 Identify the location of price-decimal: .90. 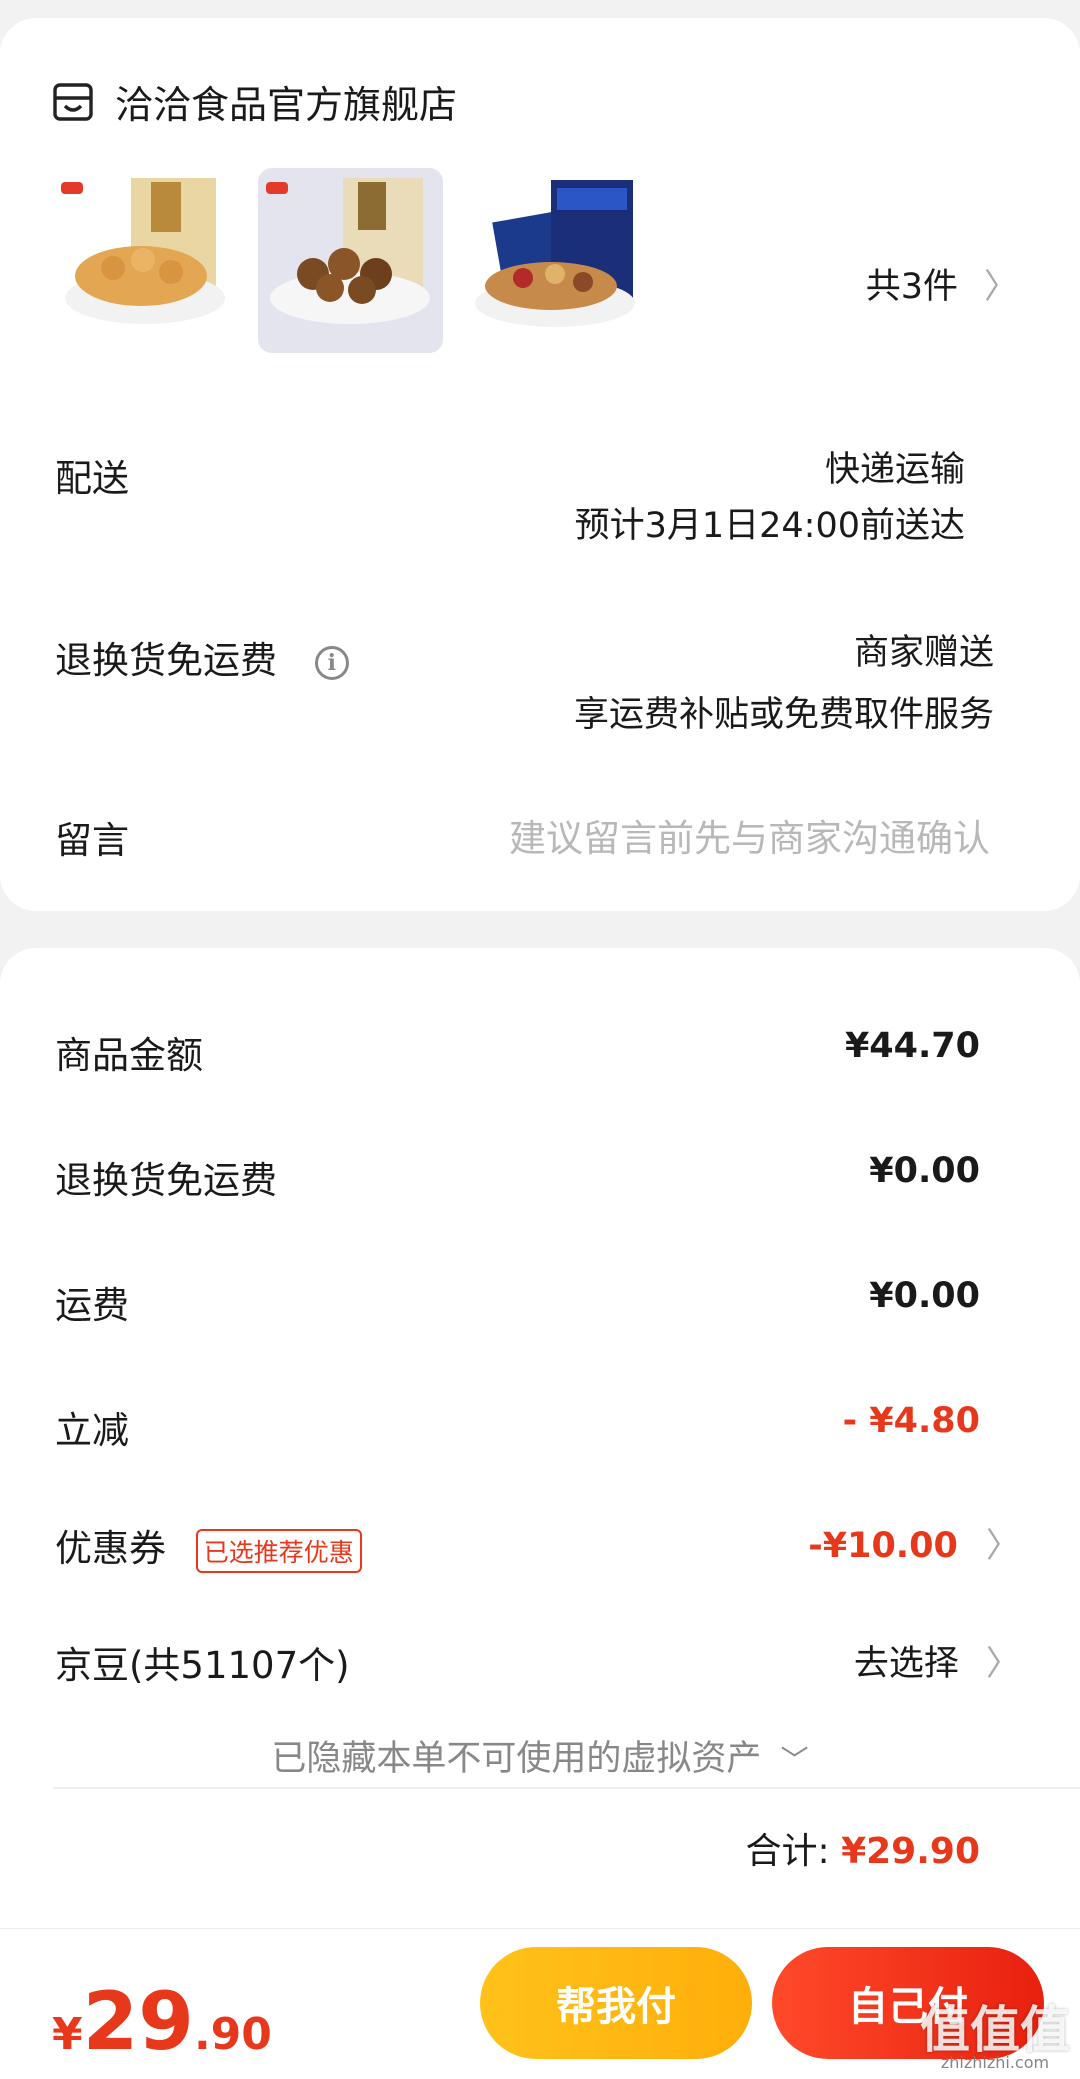
(232, 2034).